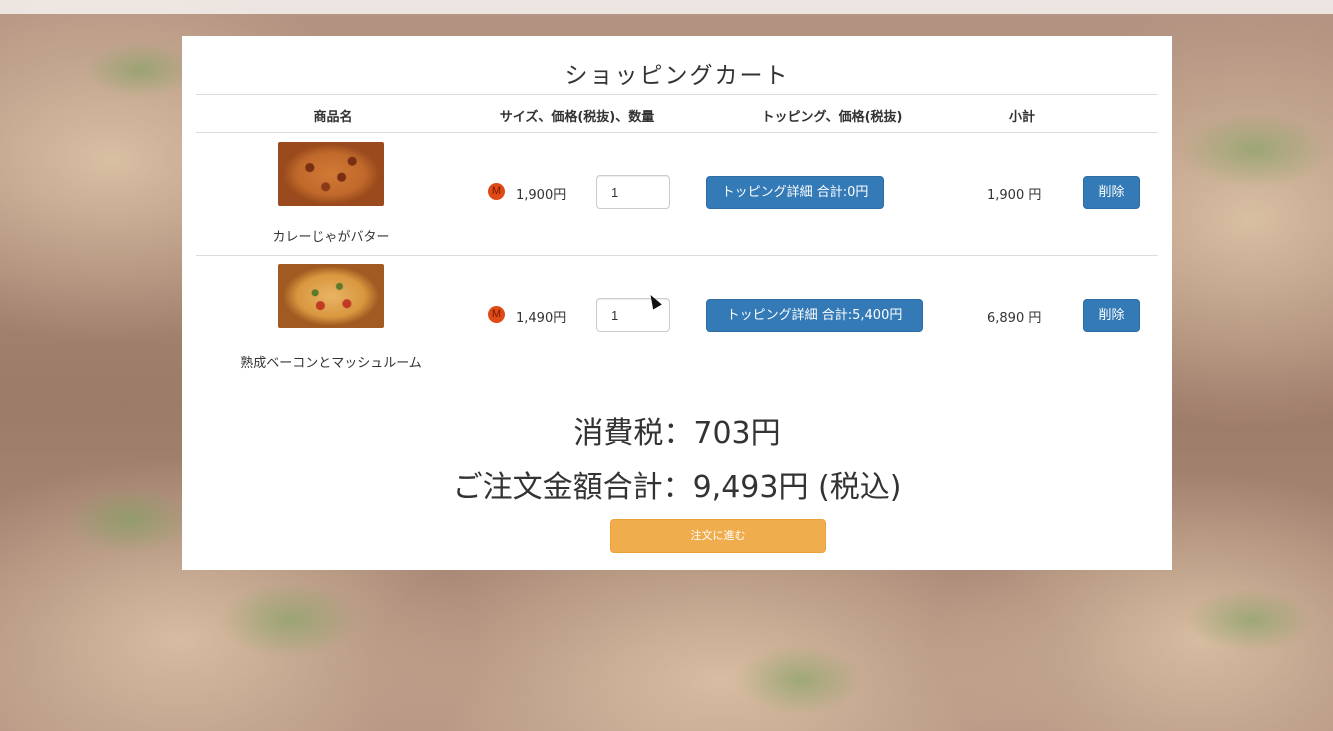  Describe the element at coordinates (677, 433) in the screenshot. I see `tax-amount: 消費税：703円` at that location.